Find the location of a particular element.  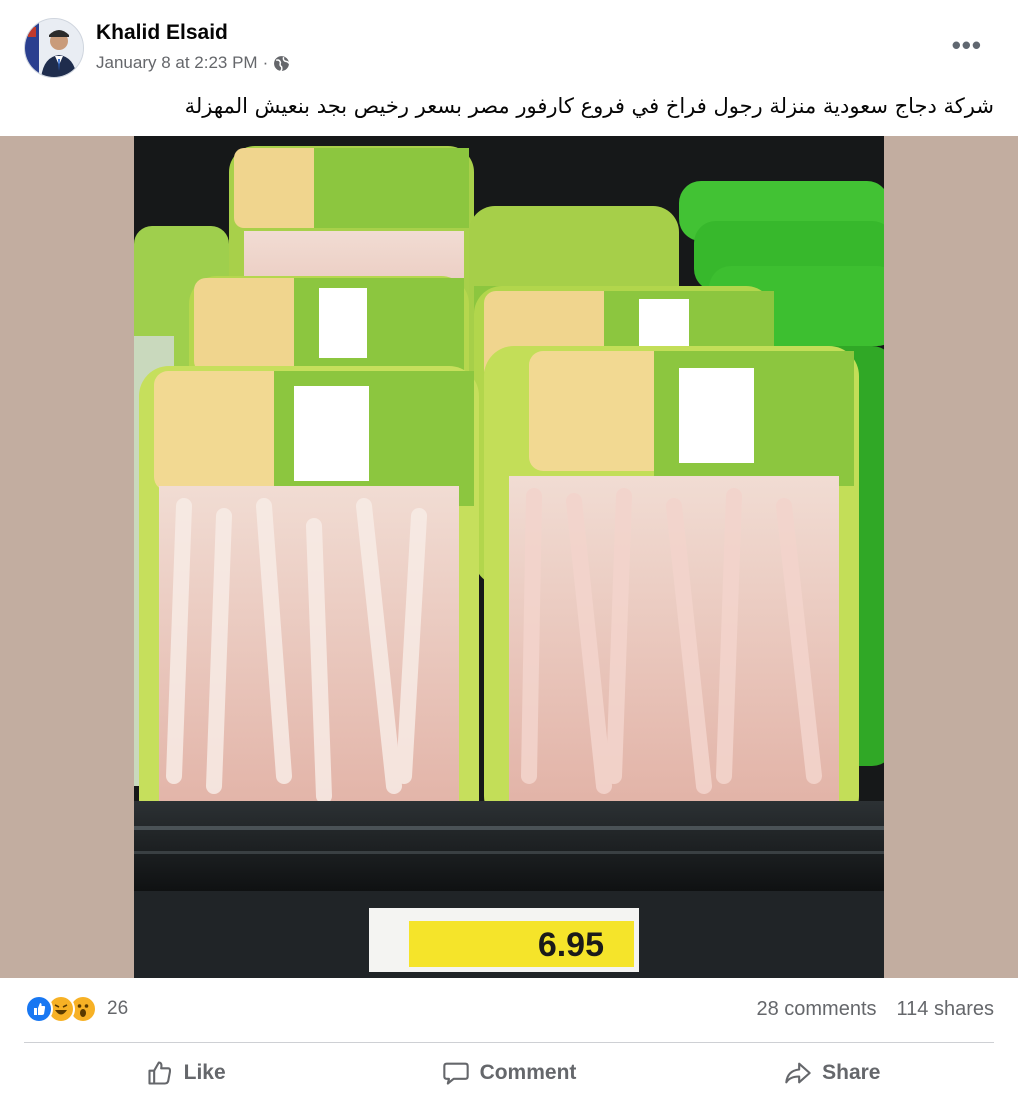

globe-icon is located at coordinates (281, 63).